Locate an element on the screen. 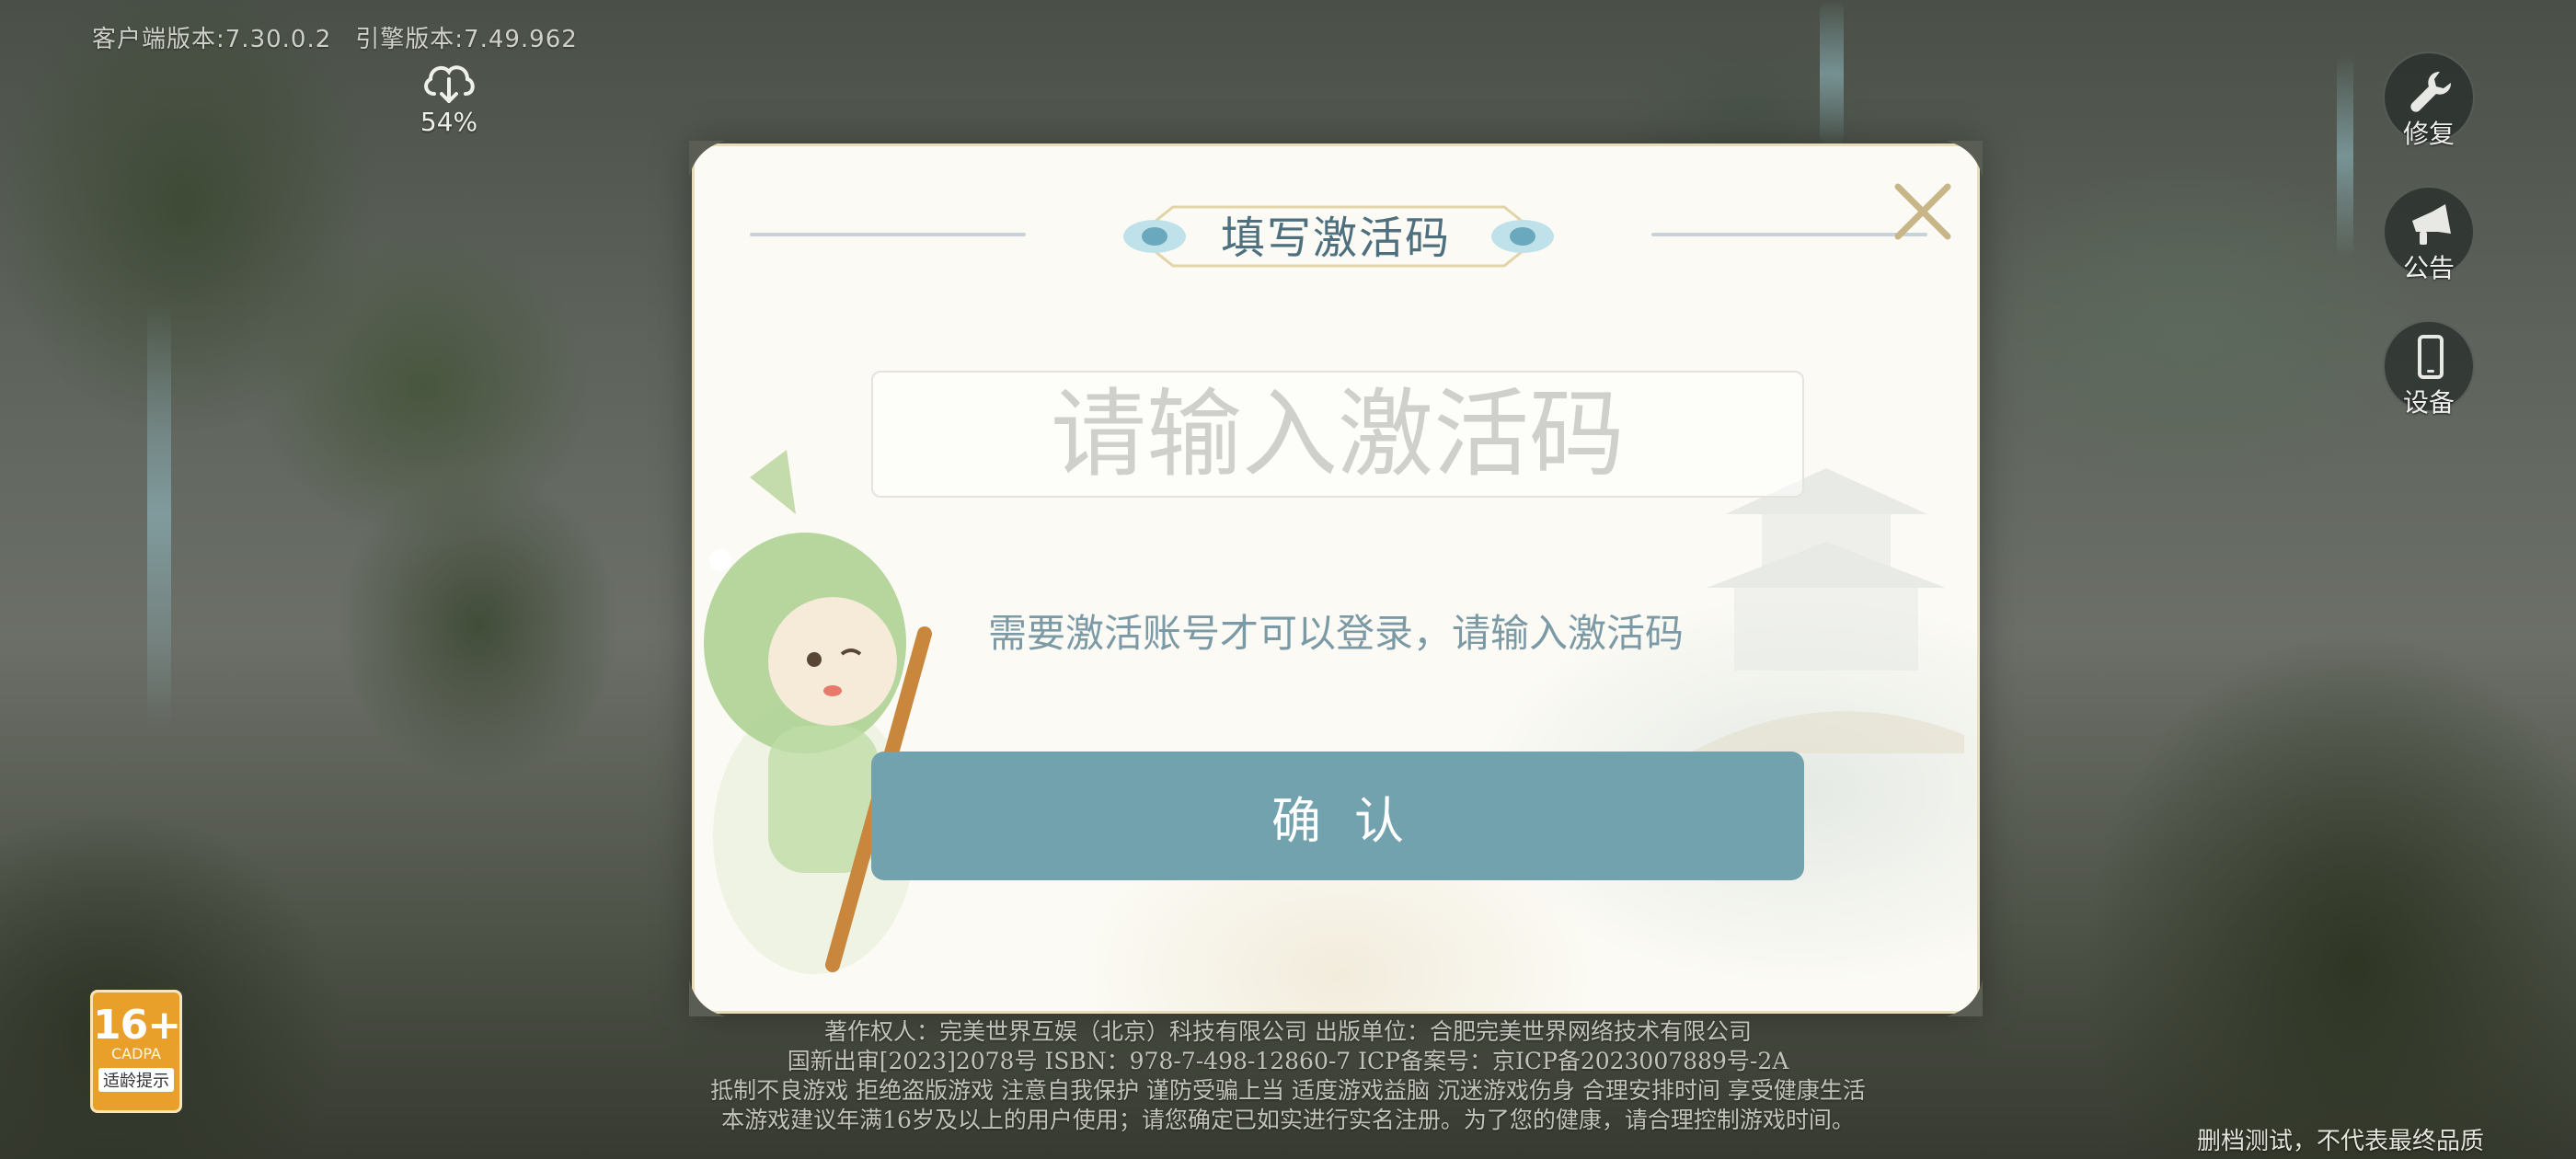  announcement-button: 公告 is located at coordinates (2429, 234).